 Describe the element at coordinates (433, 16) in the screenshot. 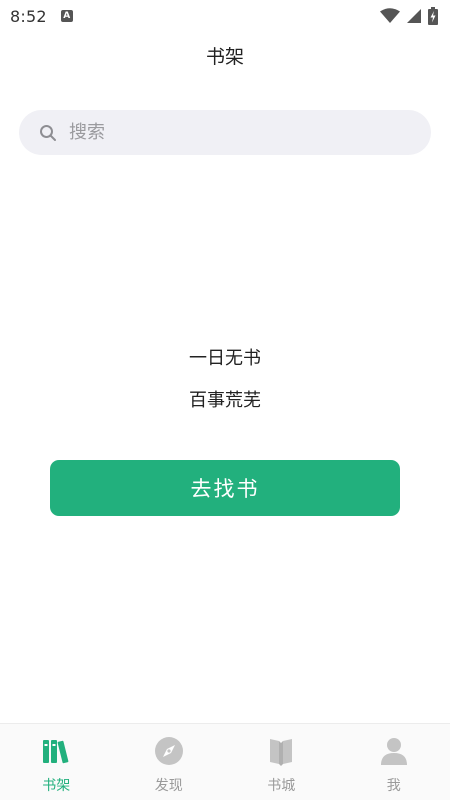

I see `battery-icon` at that location.